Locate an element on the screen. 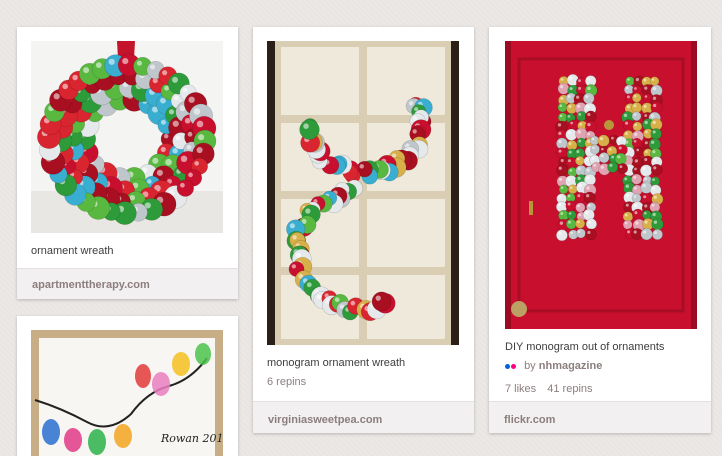 The width and height of the screenshot is (722, 456). repin-count: 41 repins is located at coordinates (569, 389).